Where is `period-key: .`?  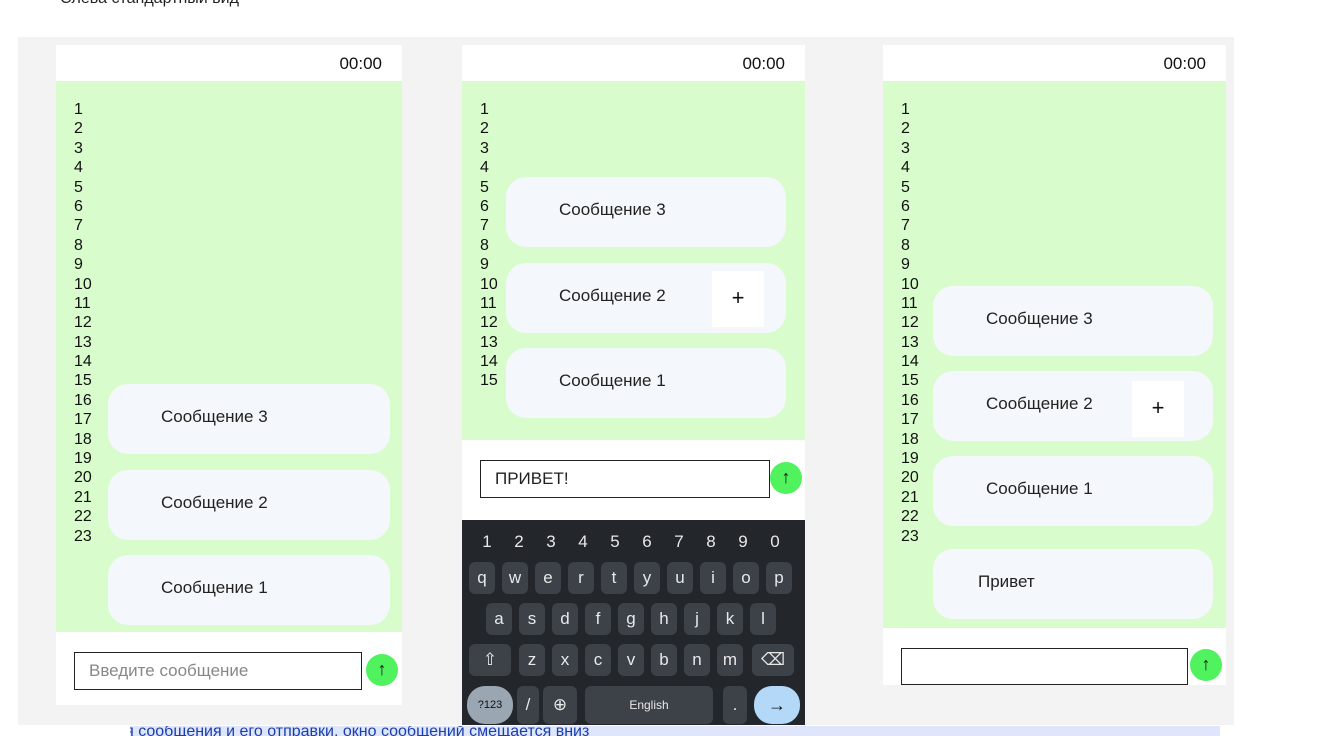
period-key: . is located at coordinates (735, 705).